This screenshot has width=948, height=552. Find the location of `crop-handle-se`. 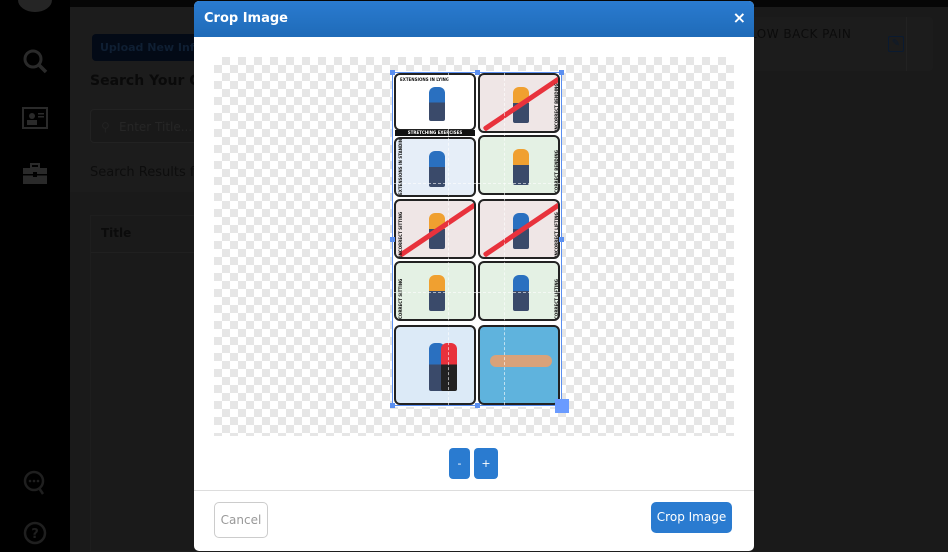

crop-handle-se is located at coordinates (562, 406).